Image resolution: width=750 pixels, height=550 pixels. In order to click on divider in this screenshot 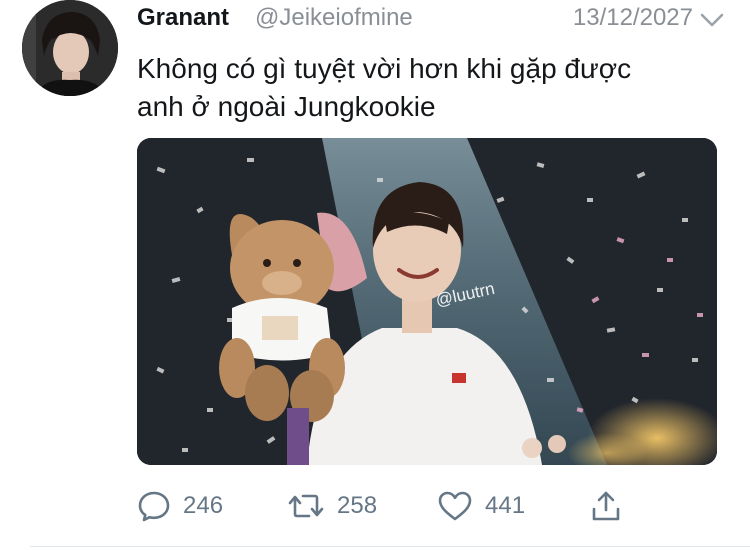, I will do `click(390, 546)`.